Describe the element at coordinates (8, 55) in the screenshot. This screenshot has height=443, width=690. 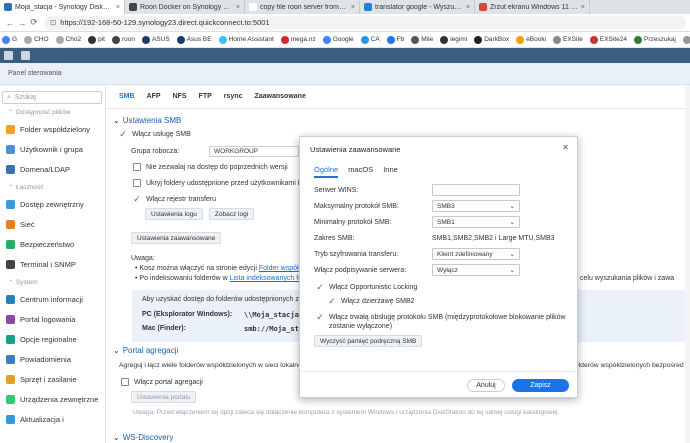
I see `main-menu-icon` at that location.